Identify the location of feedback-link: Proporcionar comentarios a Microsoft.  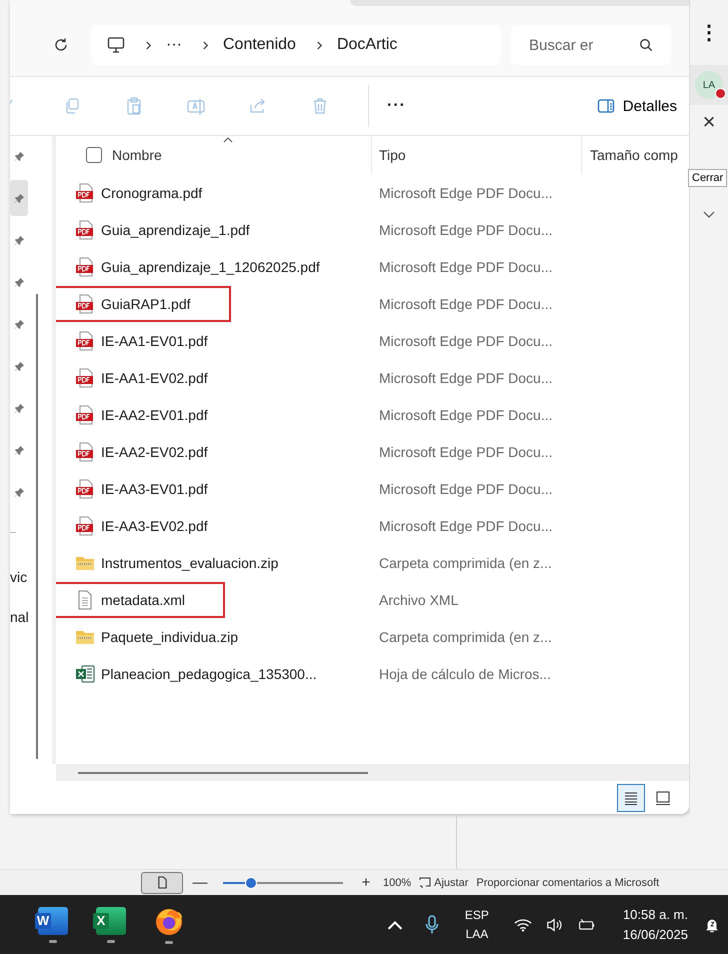
(568, 882).